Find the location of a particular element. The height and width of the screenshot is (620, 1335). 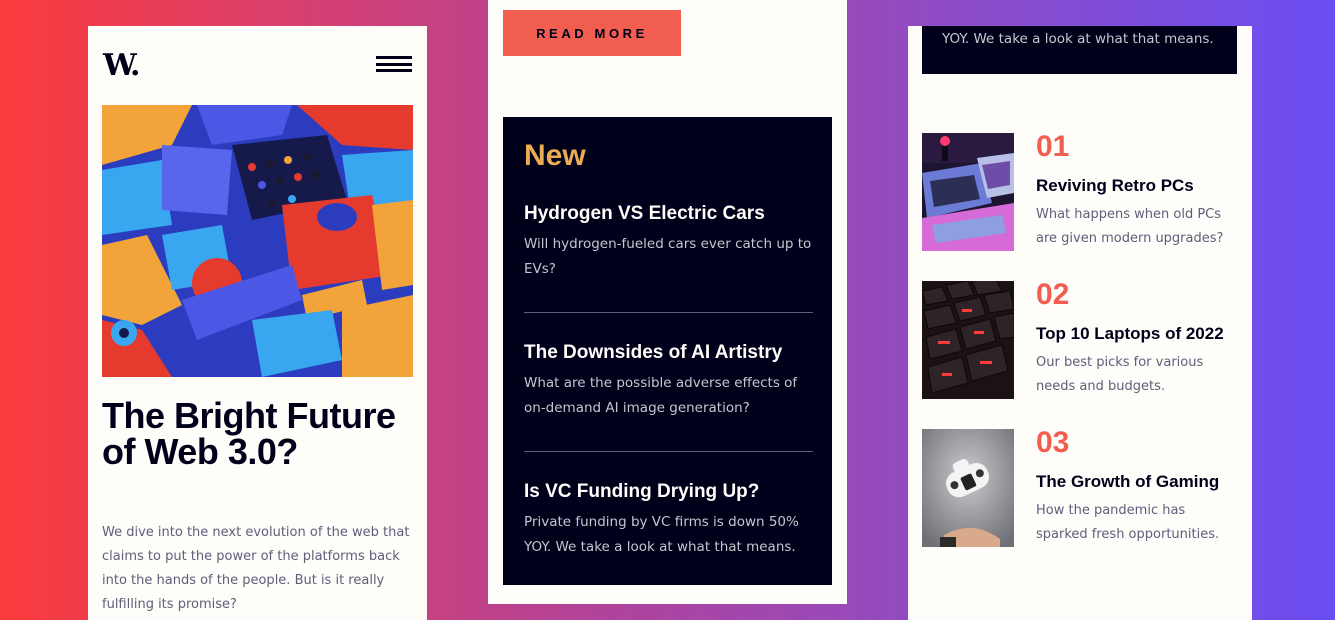

new-heading: New is located at coordinates (555, 155).